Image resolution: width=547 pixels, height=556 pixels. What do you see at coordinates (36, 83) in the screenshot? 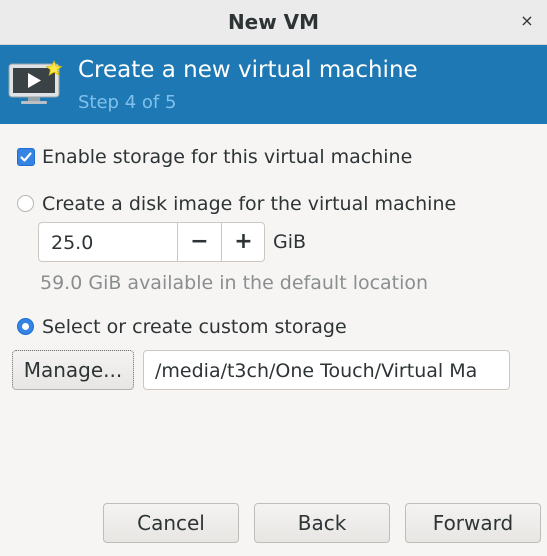
I see `virtual-machine-monitor-icon` at bounding box center [36, 83].